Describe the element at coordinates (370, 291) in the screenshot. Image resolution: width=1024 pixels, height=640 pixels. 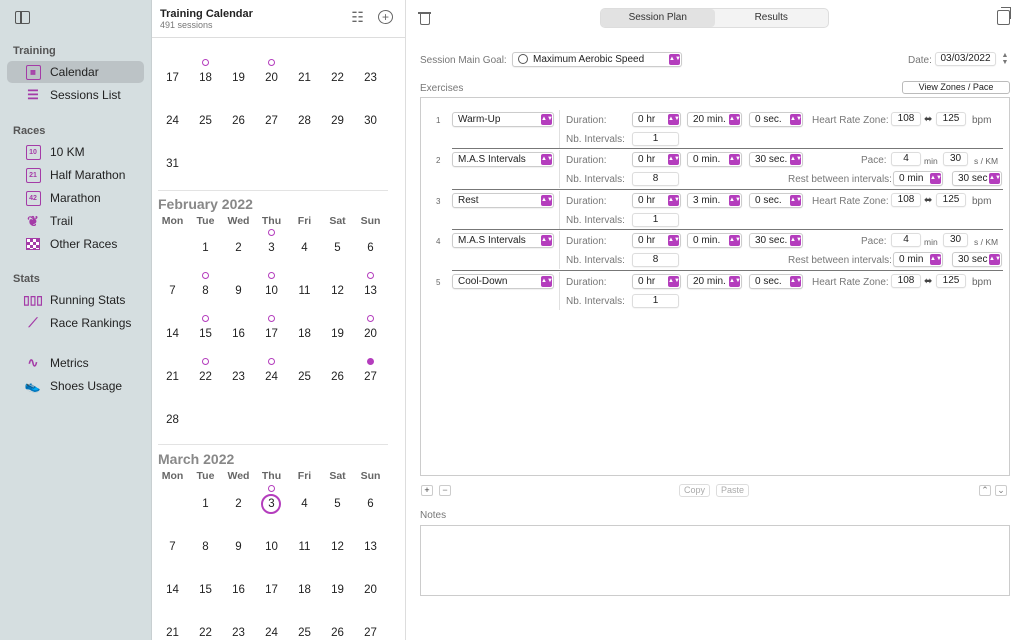
I see `day-cell: 13` at that location.